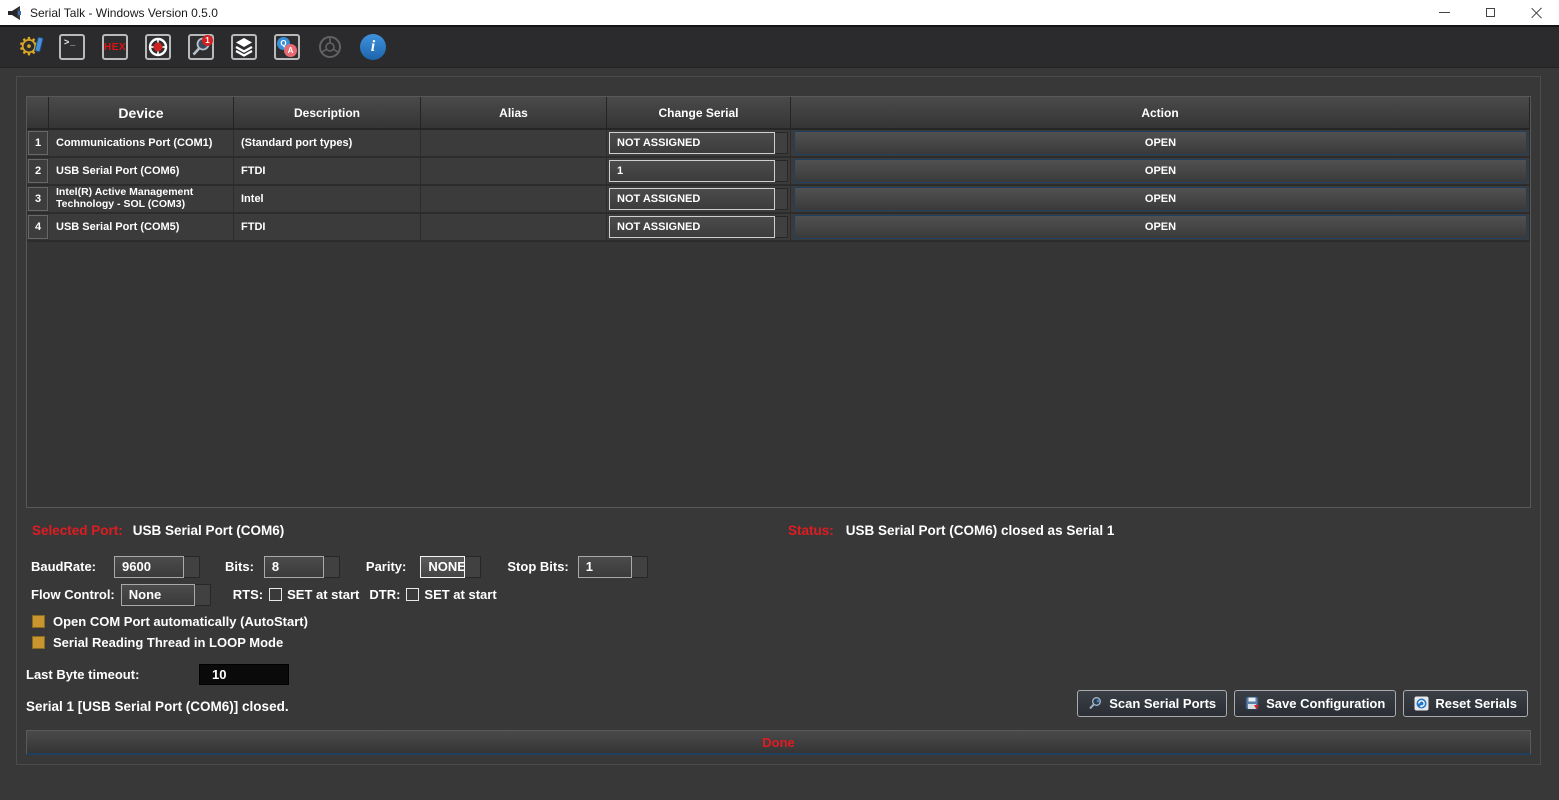 This screenshot has height=800, width=1559. Describe the element at coordinates (1465, 703) in the screenshot. I see `reset-serials-button: Reset Serials` at that location.